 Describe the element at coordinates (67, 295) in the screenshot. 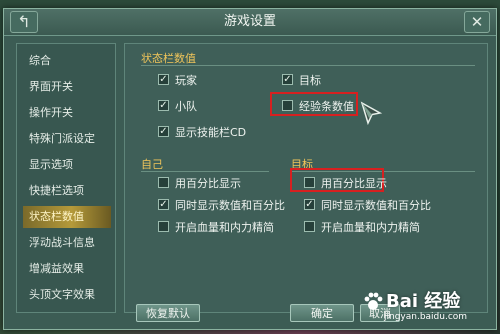

I see `sidebar-item-overhead-text: 头顶文字效果` at that location.